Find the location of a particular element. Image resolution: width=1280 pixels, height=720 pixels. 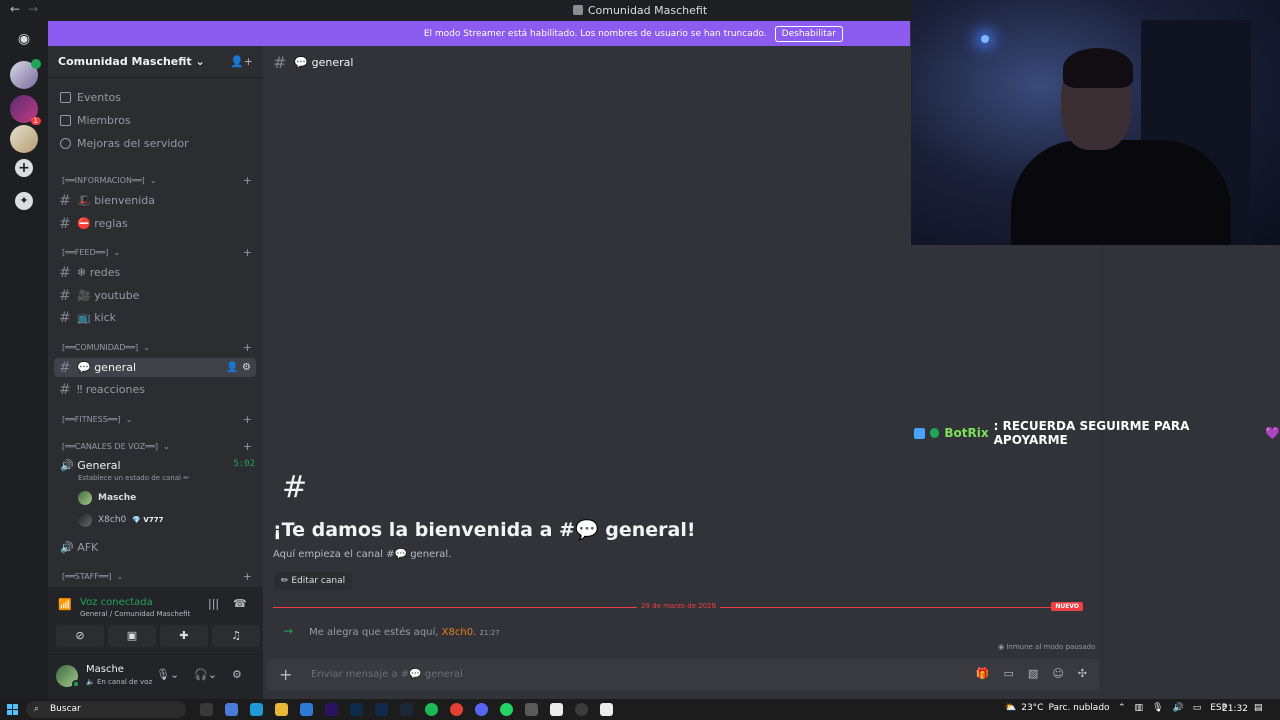

wifi-icon: ▥ is located at coordinates (1139, 708).